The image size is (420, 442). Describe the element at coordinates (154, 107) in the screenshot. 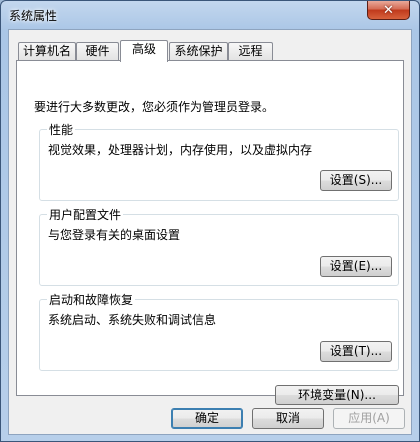

I see `admin-note: 要进行大多数更改，您必须作为管理员登录。` at that location.